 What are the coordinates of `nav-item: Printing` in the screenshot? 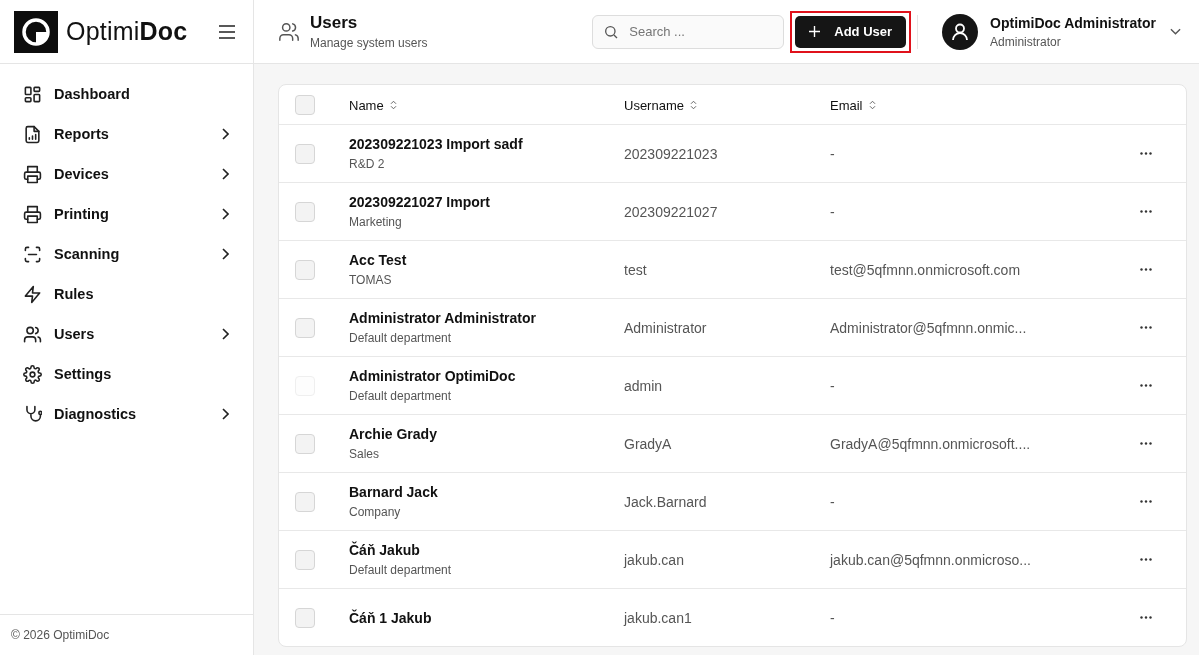 It's located at (126, 214).